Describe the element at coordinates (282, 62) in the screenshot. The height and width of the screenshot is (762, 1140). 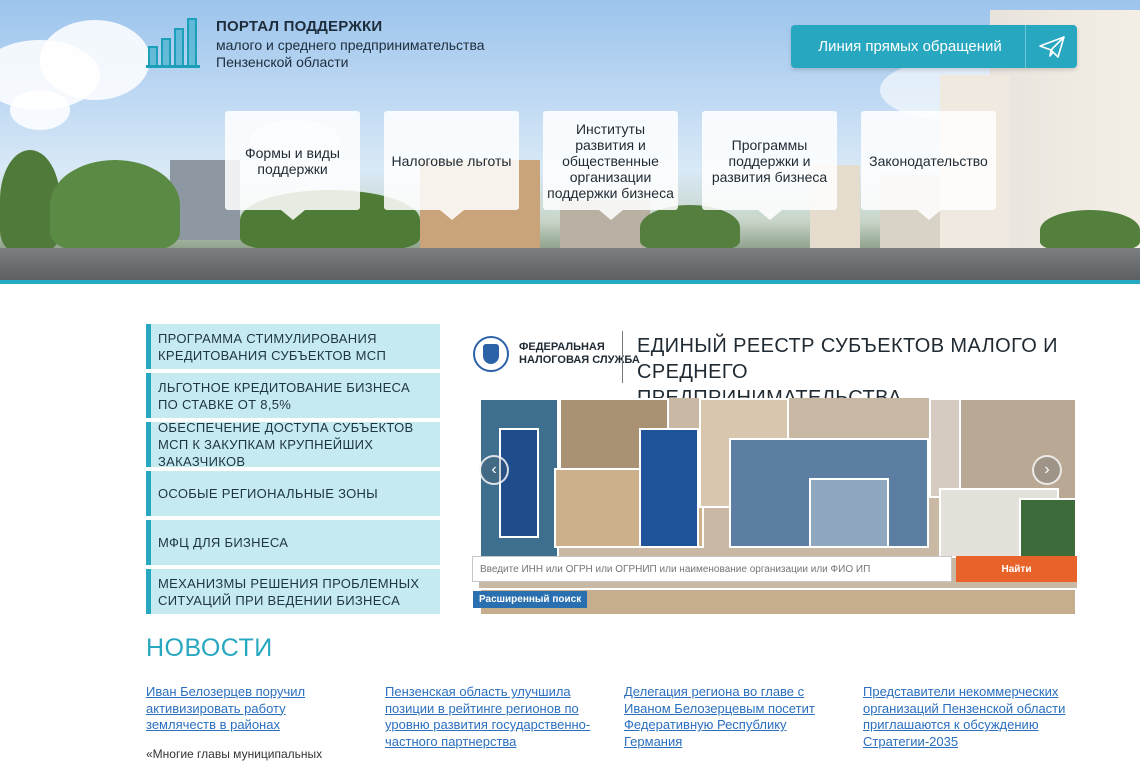
I see `portal-subtitle-line2: Пензенской области` at that location.